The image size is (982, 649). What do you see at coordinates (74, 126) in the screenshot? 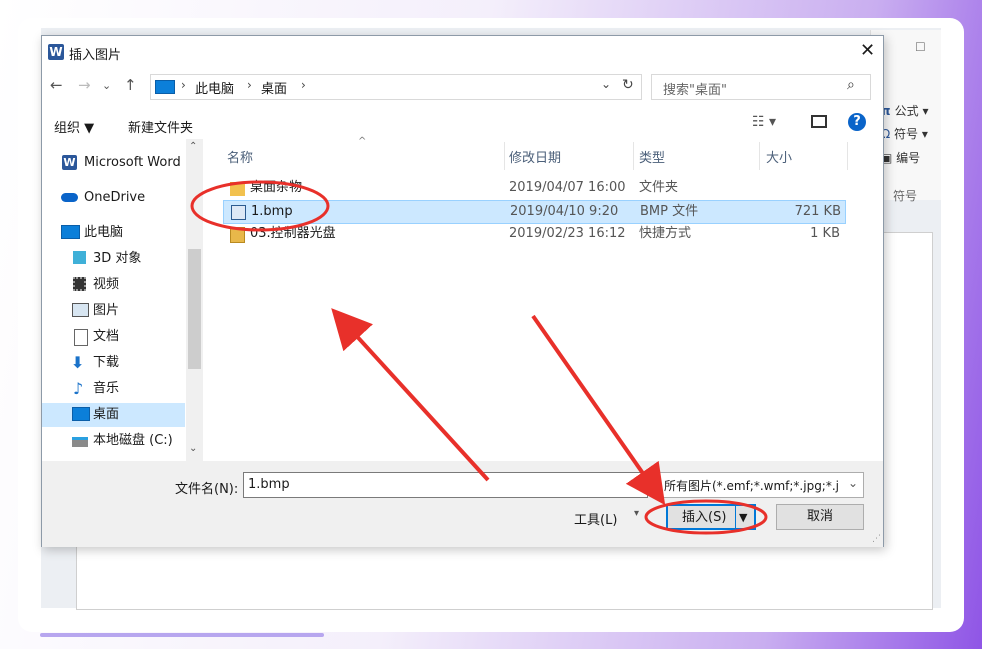
I see `organize-menu: 组织 ▼` at bounding box center [74, 126].